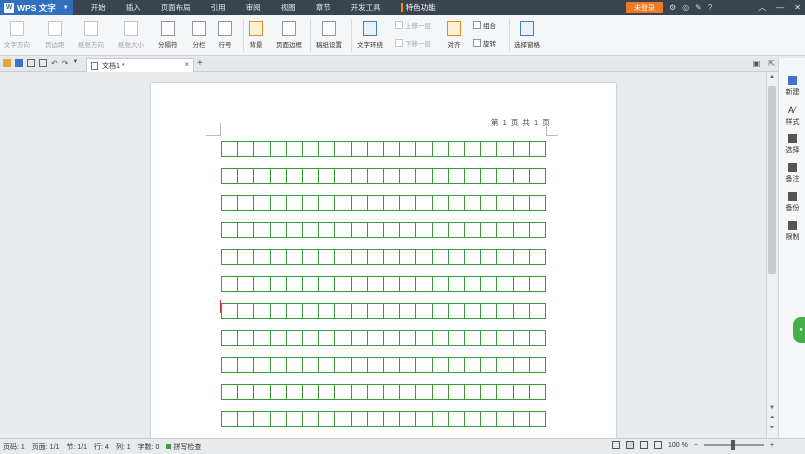 Image resolution: width=805 pixels, height=454 pixels. Describe the element at coordinates (454, 35) in the screenshot. I see `align-button: 对齐` at that location.